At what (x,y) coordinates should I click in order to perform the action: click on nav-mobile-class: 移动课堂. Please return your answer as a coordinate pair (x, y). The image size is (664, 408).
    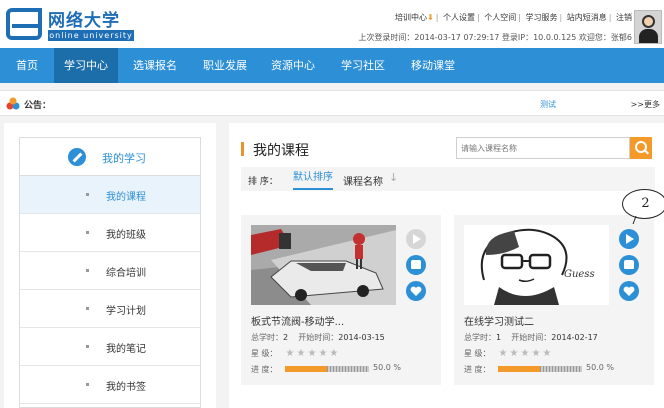
    Looking at the image, I should click on (433, 65).